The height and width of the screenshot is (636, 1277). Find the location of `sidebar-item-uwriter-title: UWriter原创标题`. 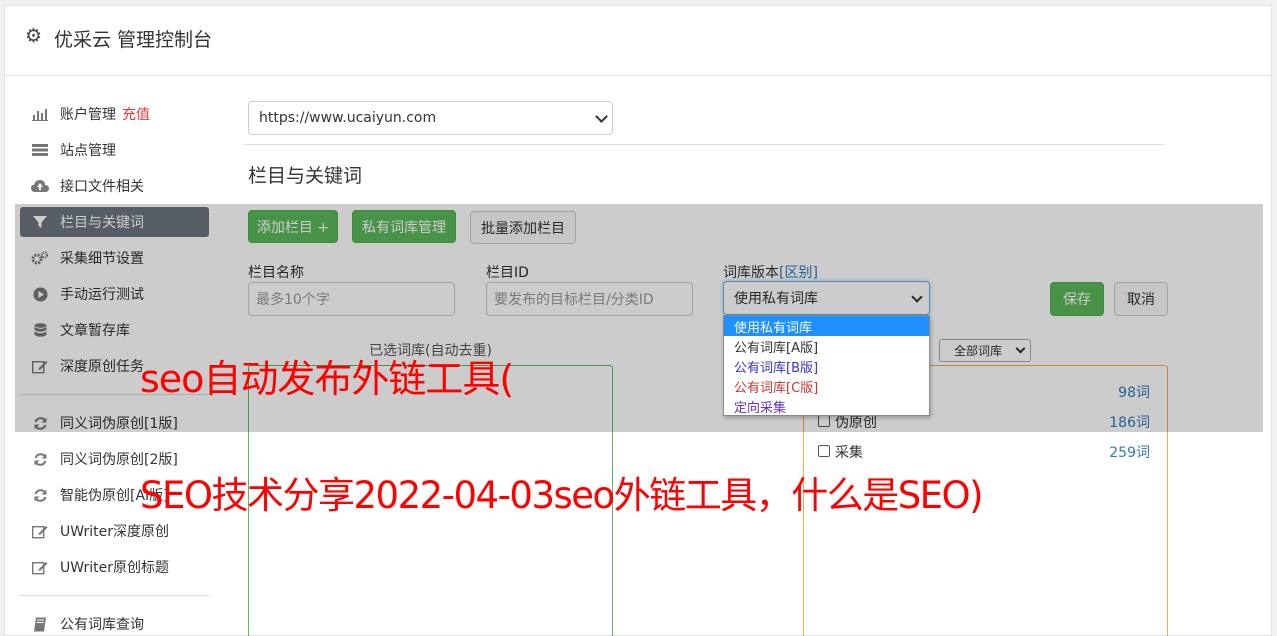

sidebar-item-uwriter-title: UWriter原创标题 is located at coordinates (114, 567).